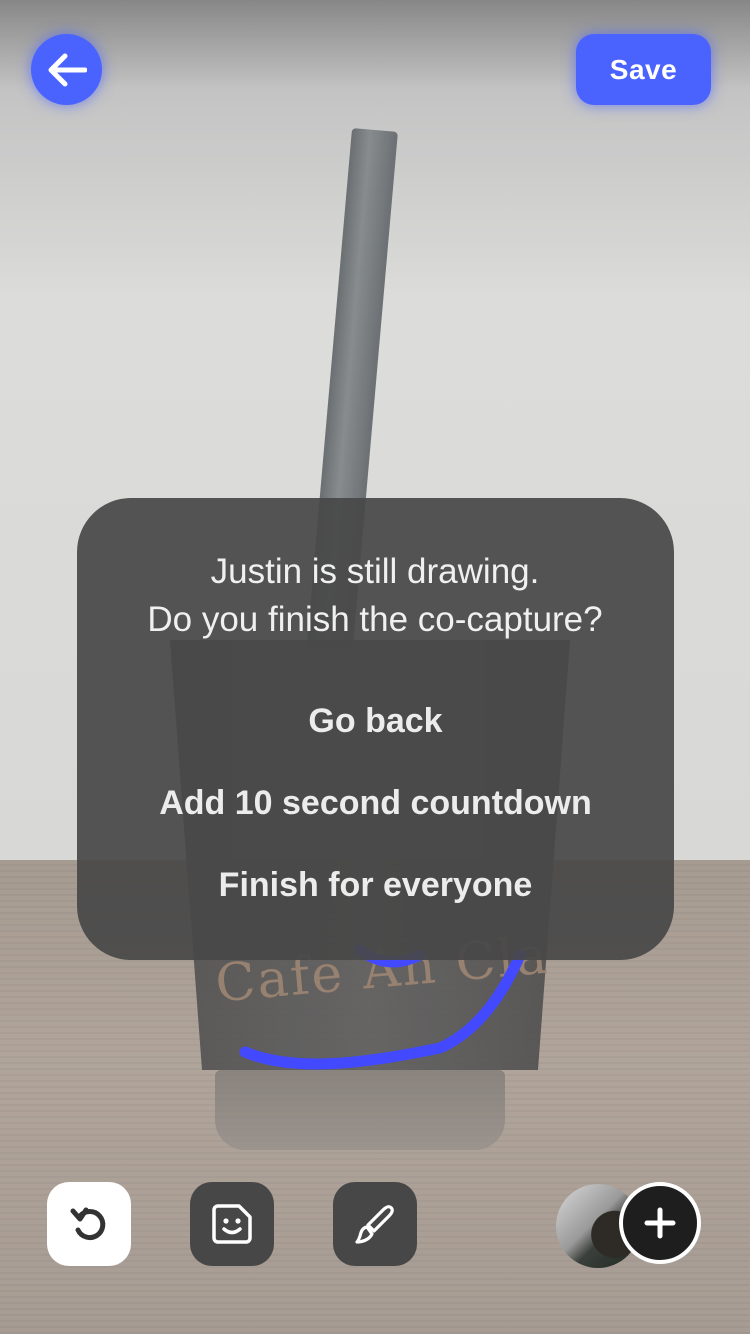 This screenshot has width=750, height=1334. I want to click on undo-icon, so click(88, 1224).